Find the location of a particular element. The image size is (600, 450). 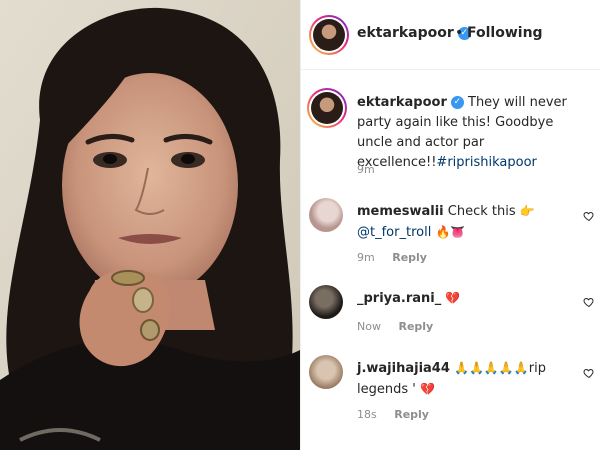

comment-meta: 9m Reply is located at coordinates (392, 257).